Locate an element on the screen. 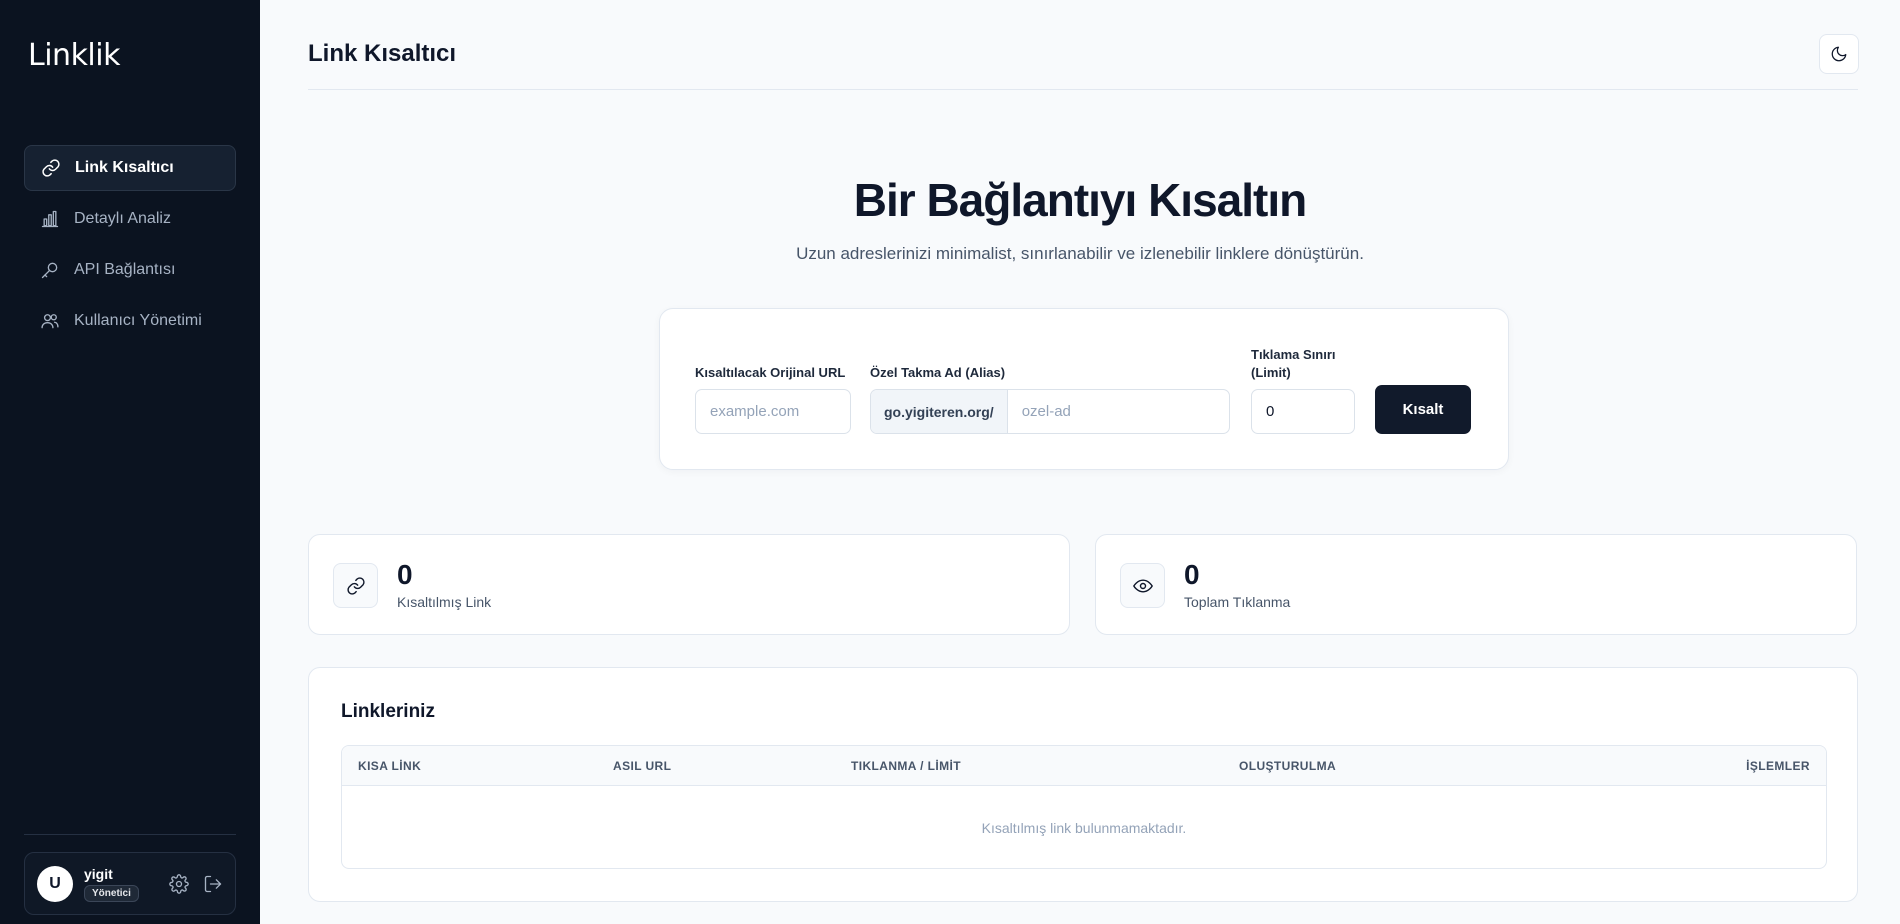 The height and width of the screenshot is (924, 1900). limit-label-line1: Tıklama Sınırı is located at coordinates (1293, 354).